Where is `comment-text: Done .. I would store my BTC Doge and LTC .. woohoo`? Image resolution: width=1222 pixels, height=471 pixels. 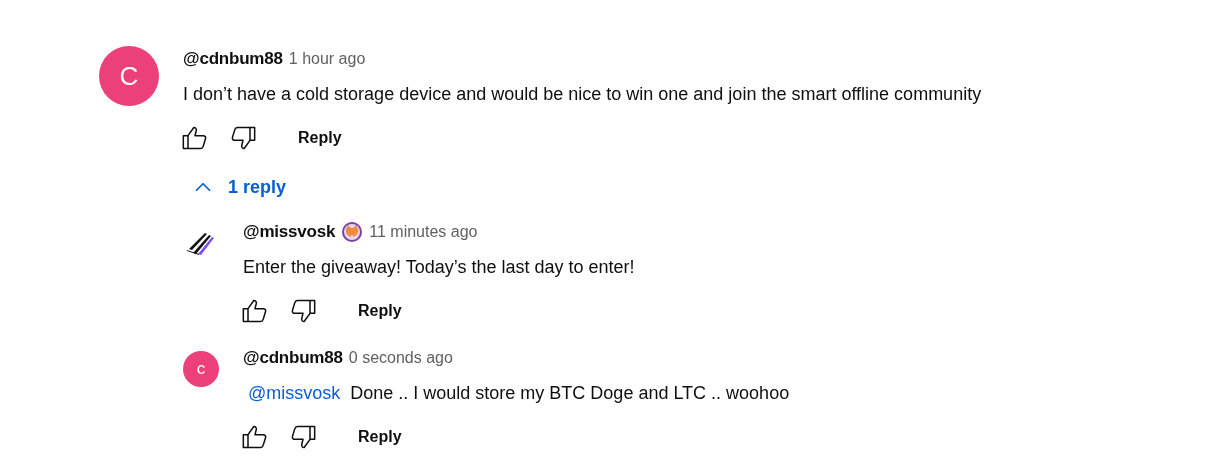 comment-text: Done .. I would store my BTC Doge and LTC .. woohoo is located at coordinates (570, 393).